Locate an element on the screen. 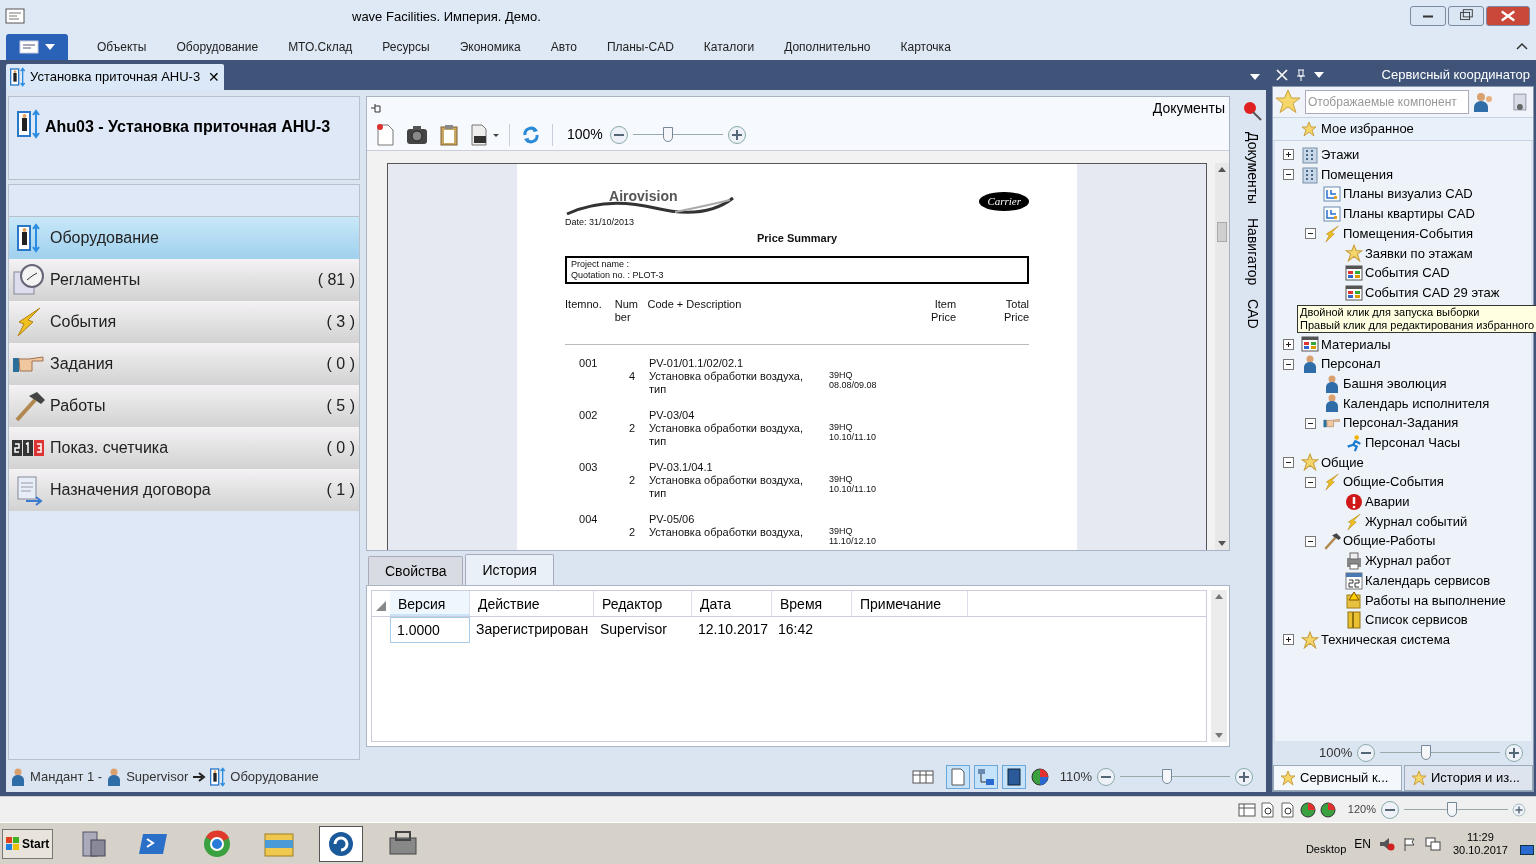 The image size is (1536, 864). tree-item: События CAD 29 этаж is located at coordinates (1403, 292).